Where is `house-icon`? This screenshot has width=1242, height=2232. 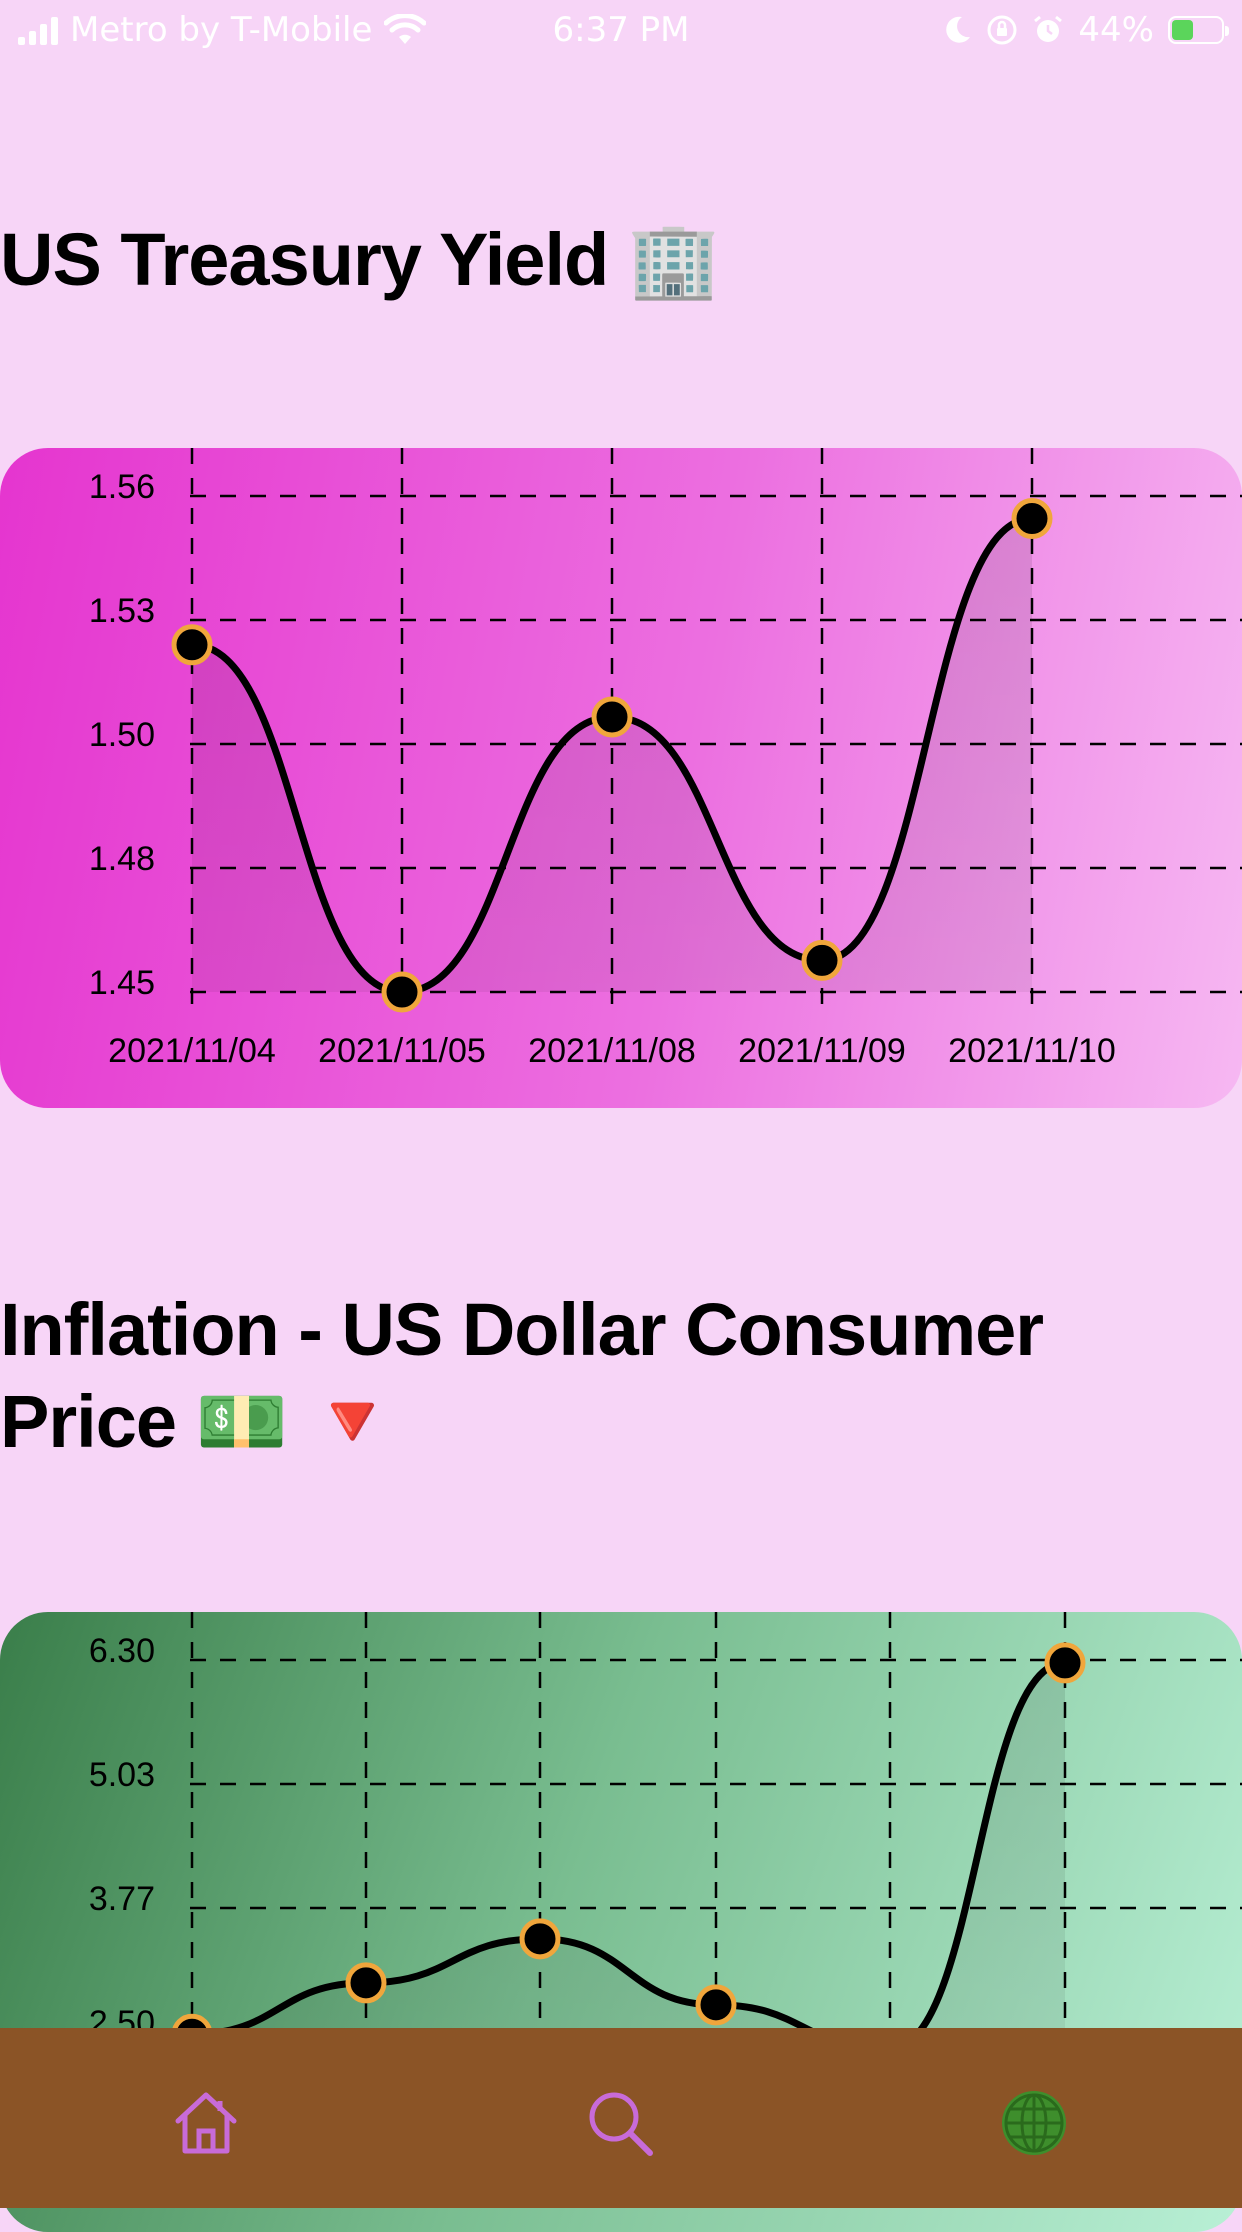
house-icon is located at coordinates (206, 2123).